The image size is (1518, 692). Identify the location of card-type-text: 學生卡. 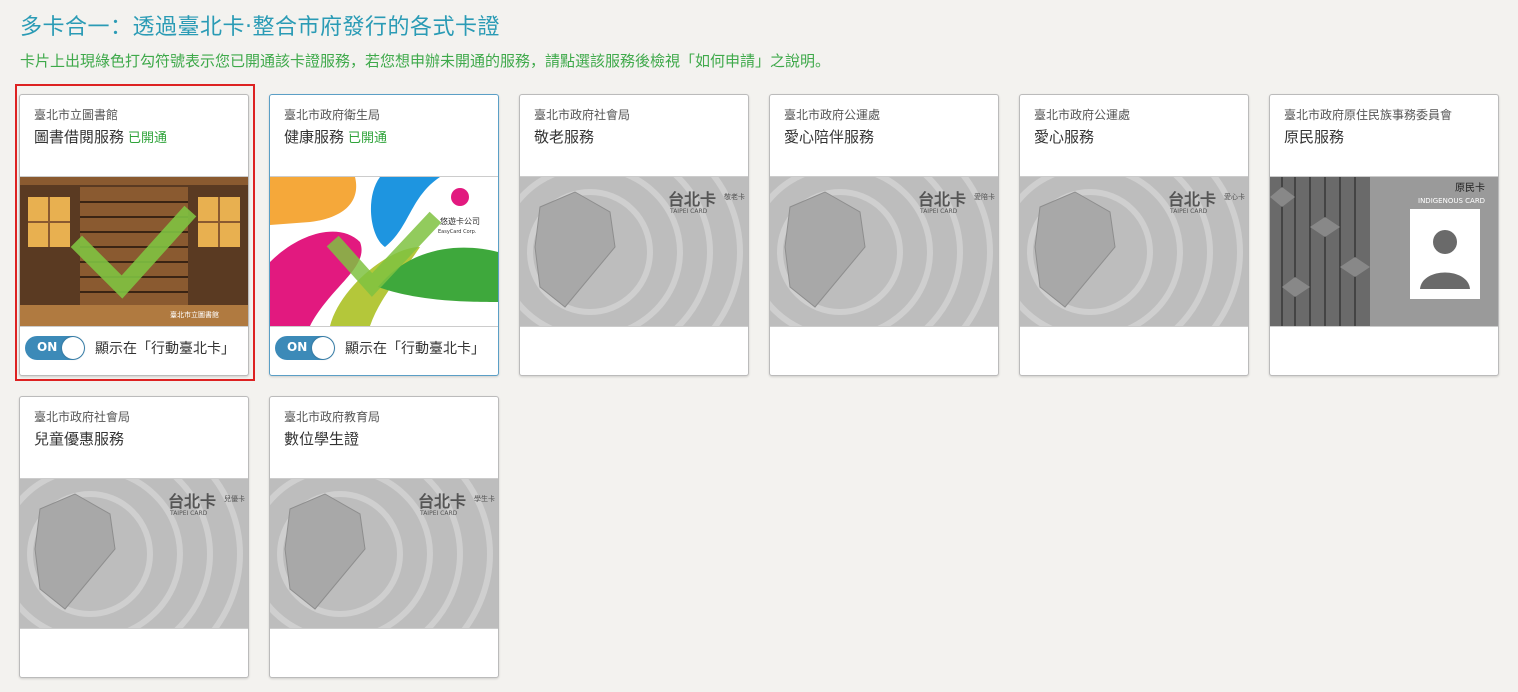
(484, 498).